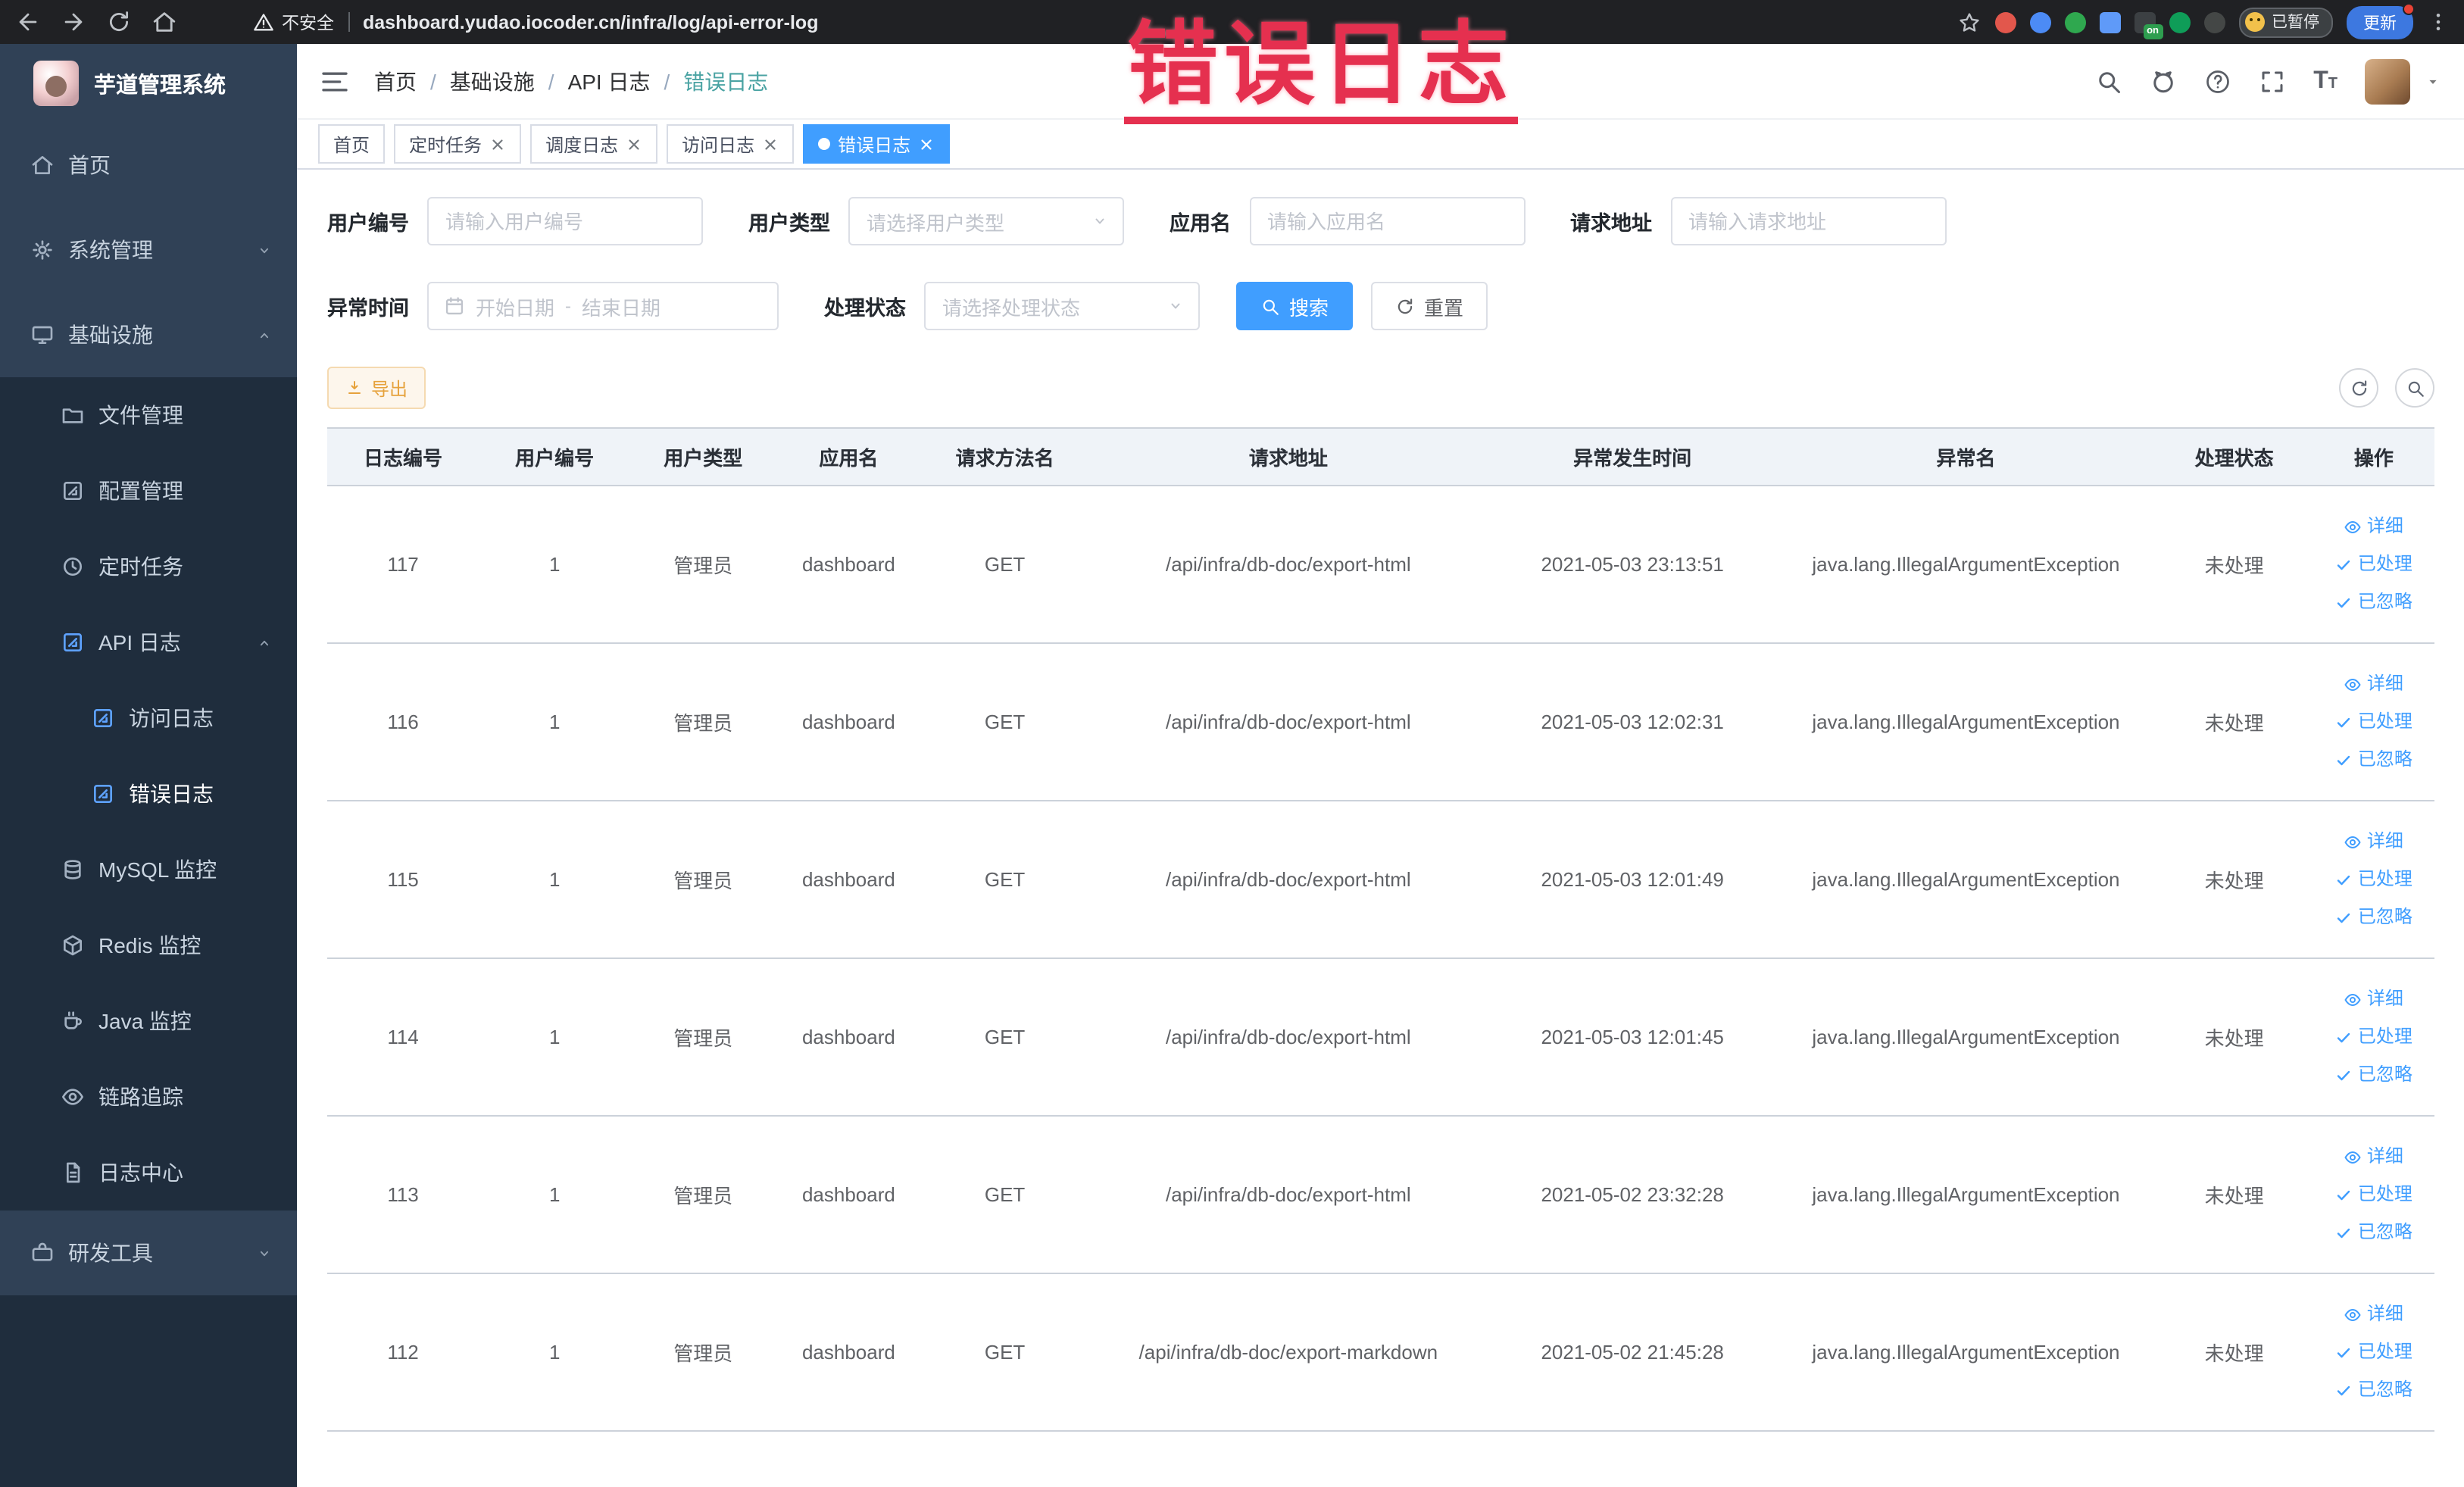  What do you see at coordinates (2148, 25) in the screenshot?
I see `extension-icon-5: on` at bounding box center [2148, 25].